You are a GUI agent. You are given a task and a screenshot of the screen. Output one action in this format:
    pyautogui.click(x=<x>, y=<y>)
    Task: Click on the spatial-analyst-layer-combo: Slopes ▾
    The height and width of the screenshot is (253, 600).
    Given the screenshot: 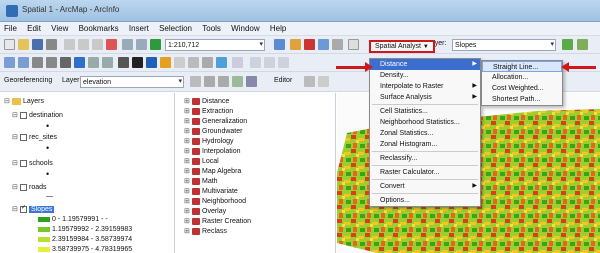 What is the action you would take?
    pyautogui.click(x=504, y=45)
    